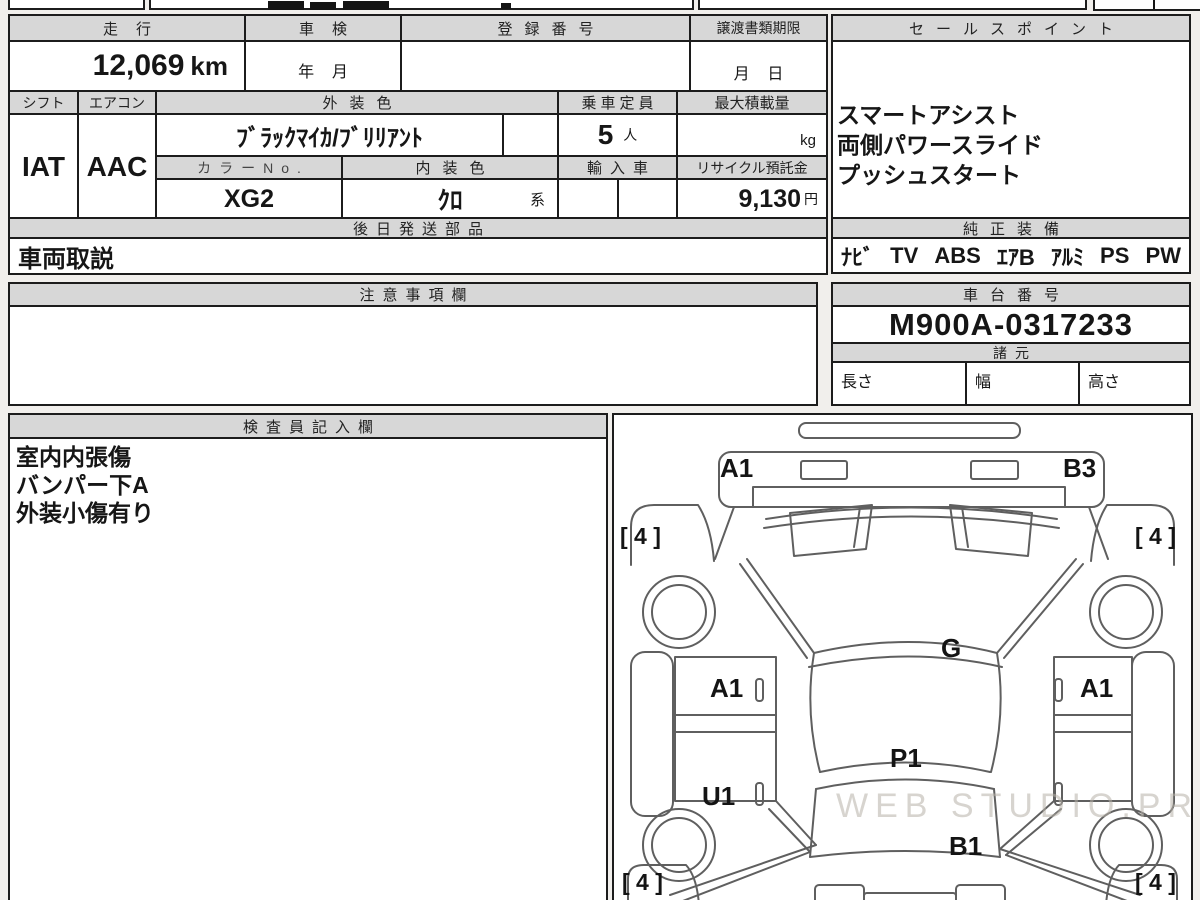 The height and width of the screenshot is (900, 1200). I want to click on import-header: 輸入車, so click(617, 167).